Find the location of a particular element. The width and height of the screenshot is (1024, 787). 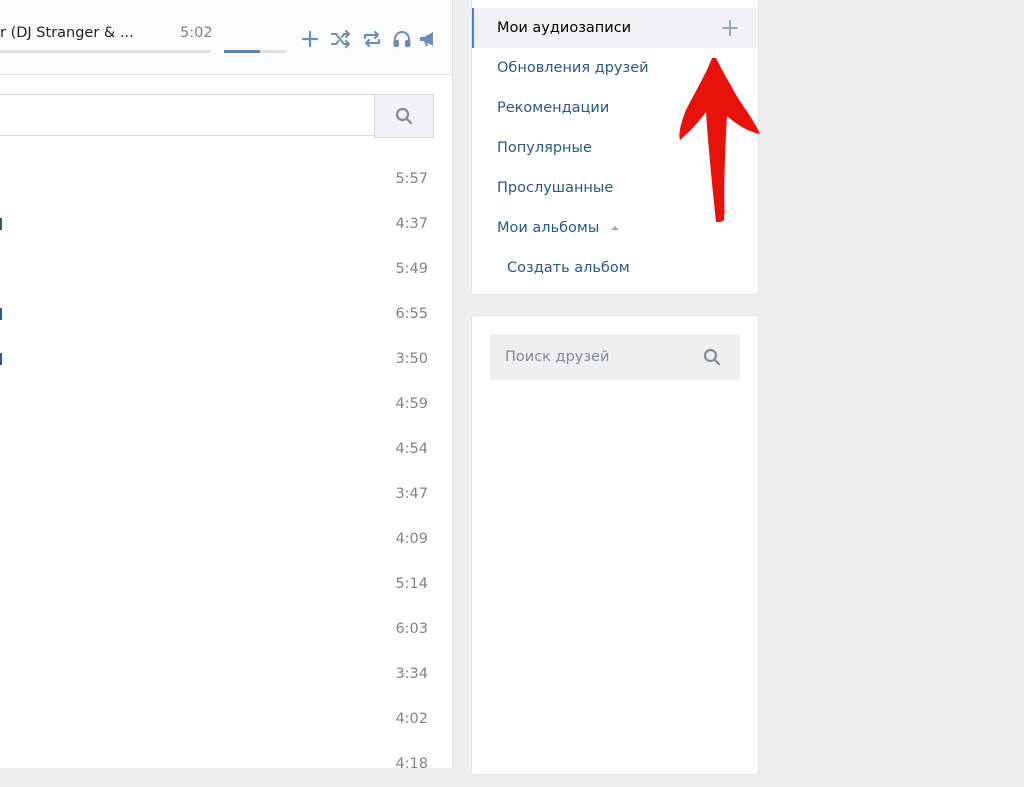

friend-search-box is located at coordinates (615, 357).